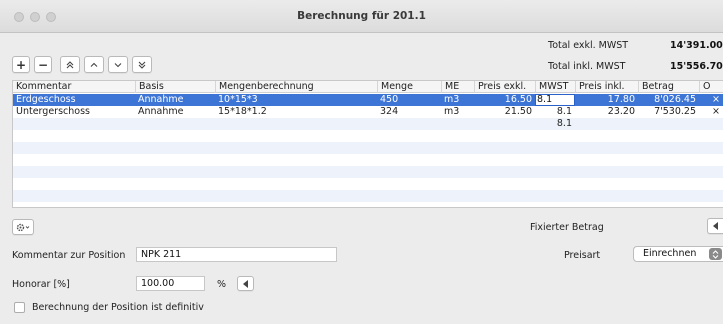 The height and width of the screenshot is (324, 723). What do you see at coordinates (587, 66) in the screenshot?
I see `total-incl-label: Total inkl. MWST` at bounding box center [587, 66].